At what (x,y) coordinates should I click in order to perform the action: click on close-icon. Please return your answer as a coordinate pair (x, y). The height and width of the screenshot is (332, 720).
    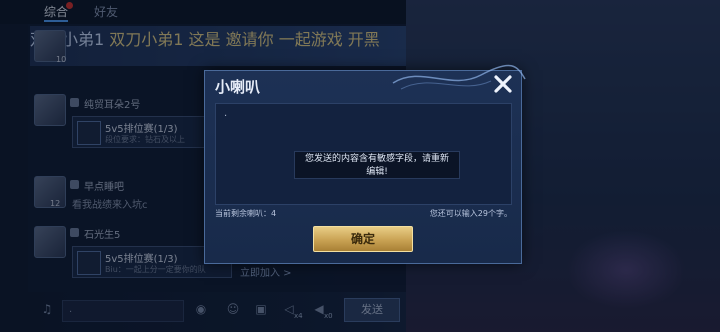
    Looking at the image, I should click on (503, 84).